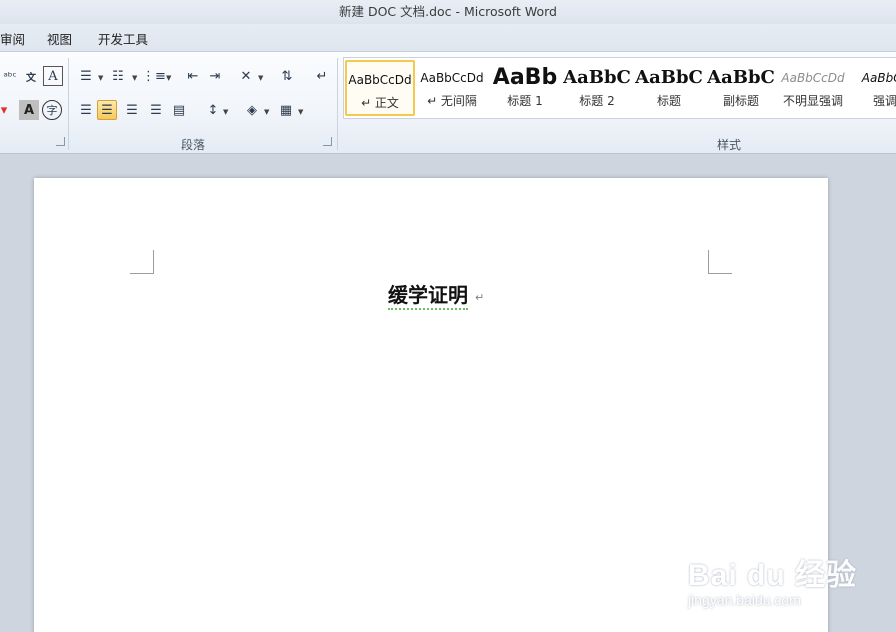  I want to click on phonetic-guide-icon: 文, so click(31, 76).